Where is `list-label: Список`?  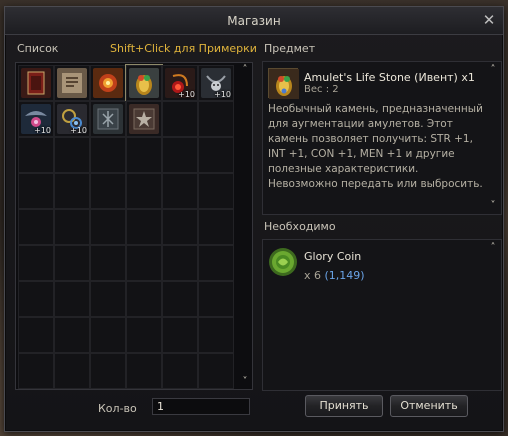 list-label: Список is located at coordinates (38, 48).